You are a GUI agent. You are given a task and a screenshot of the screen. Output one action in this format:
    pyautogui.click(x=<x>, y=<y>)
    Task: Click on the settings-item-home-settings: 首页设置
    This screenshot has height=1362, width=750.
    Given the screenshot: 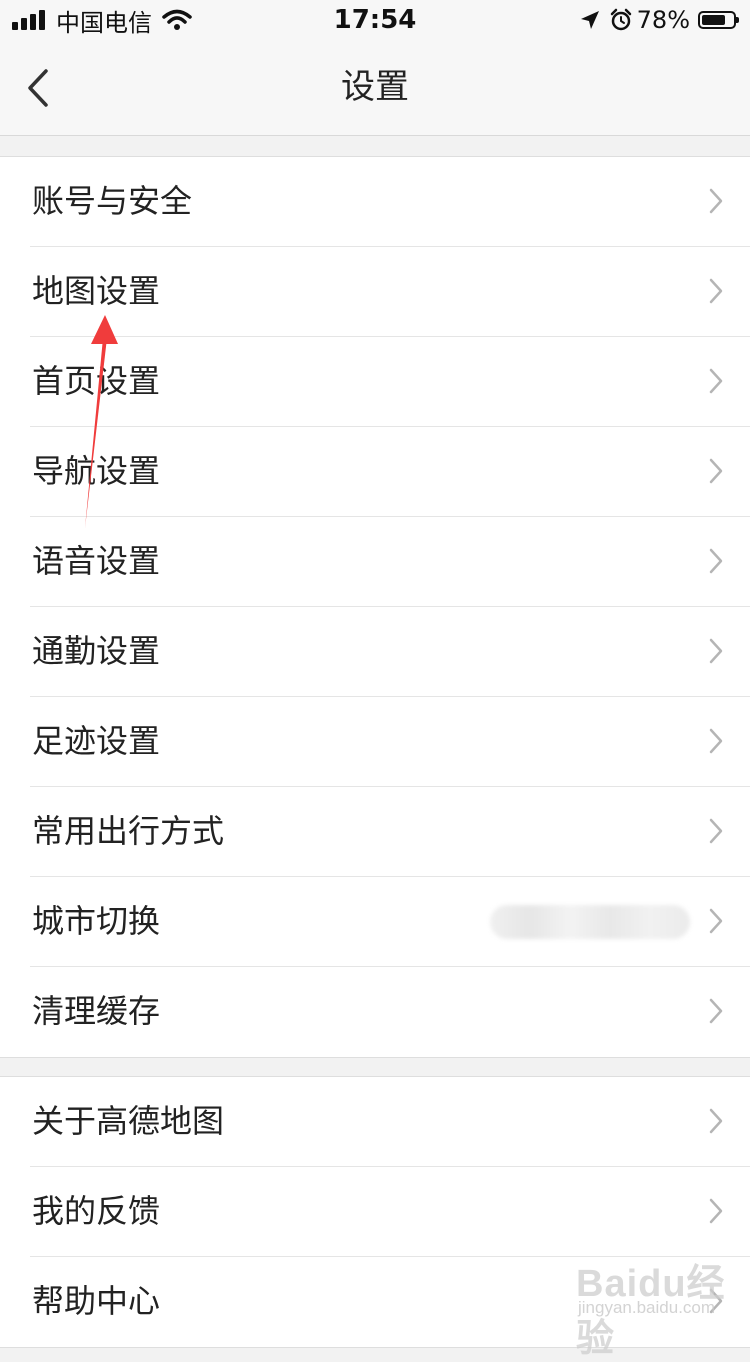 What is the action you would take?
    pyautogui.click(x=390, y=382)
    